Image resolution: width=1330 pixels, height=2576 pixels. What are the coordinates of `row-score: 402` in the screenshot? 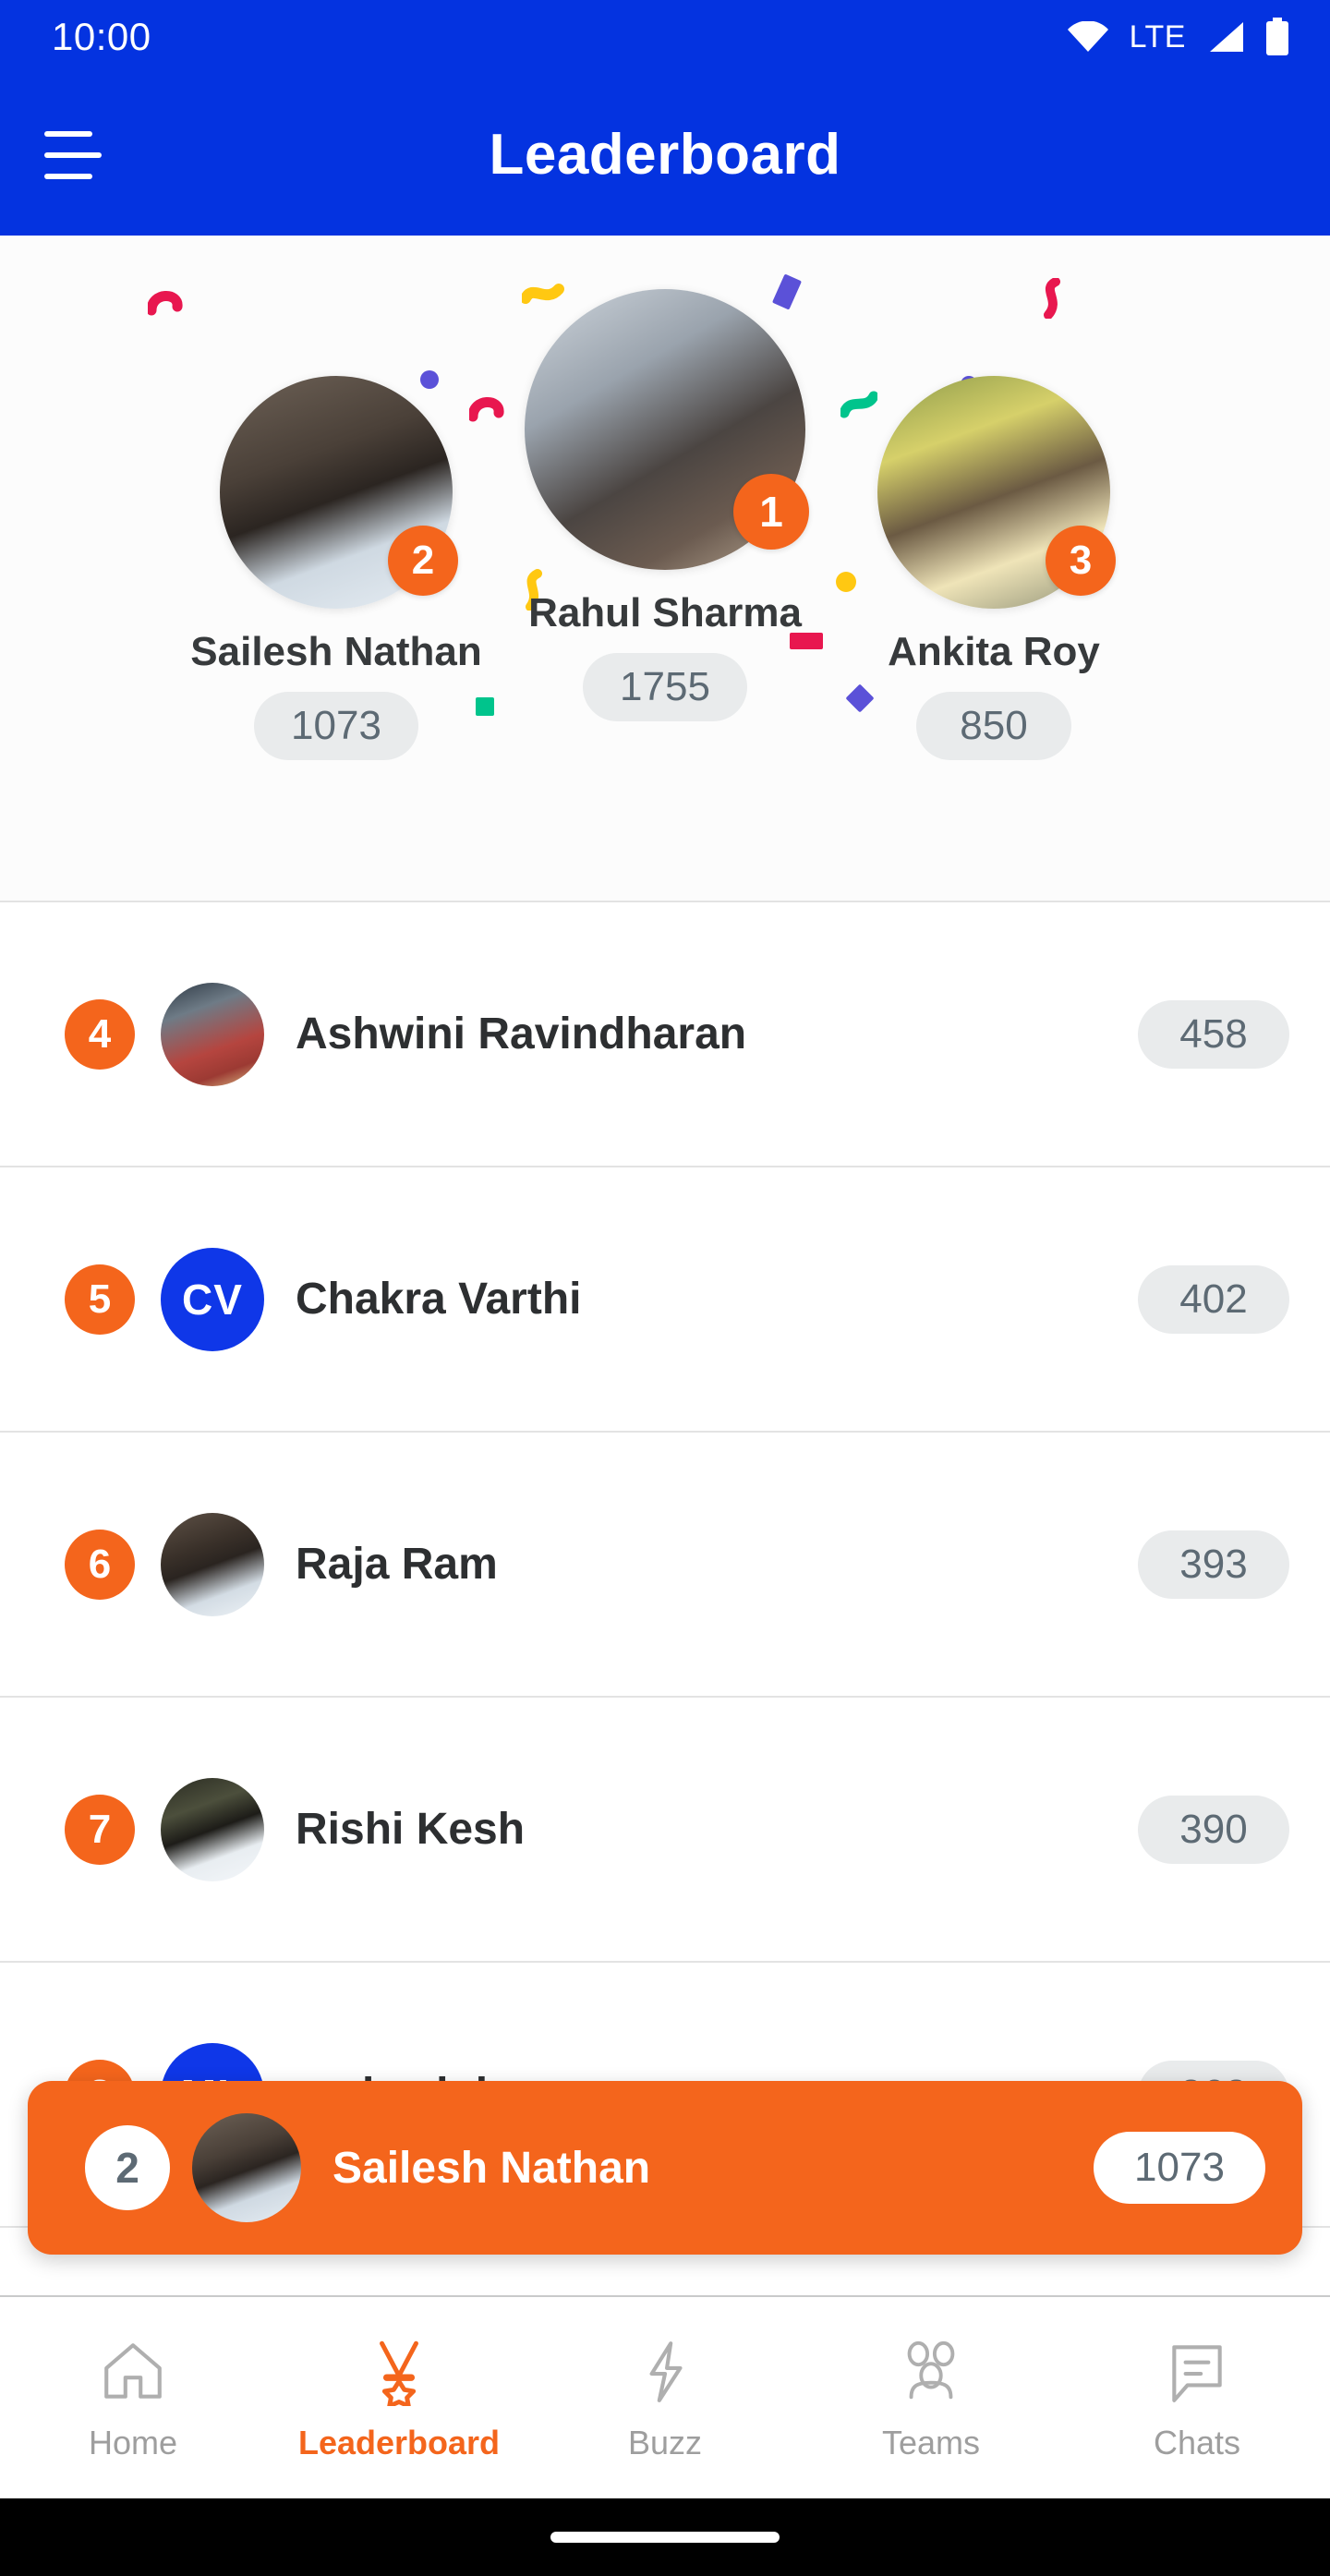 It's located at (1213, 1299).